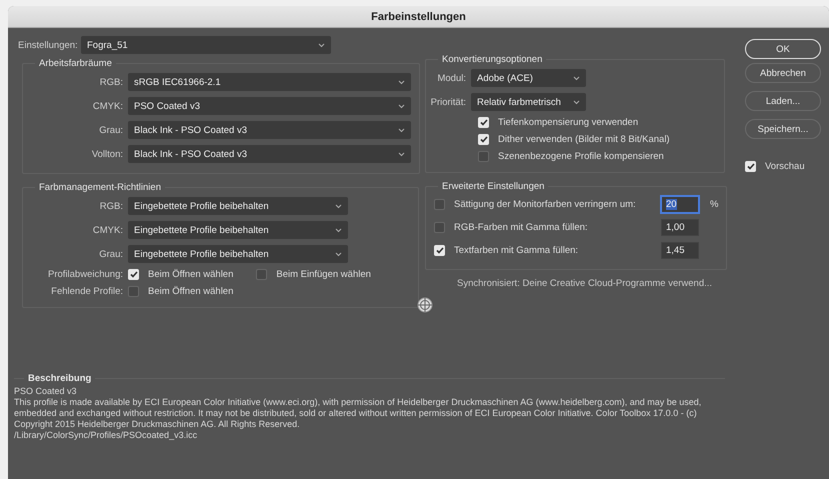 This screenshot has width=829, height=479. I want to click on selected-value: 20, so click(671, 204).